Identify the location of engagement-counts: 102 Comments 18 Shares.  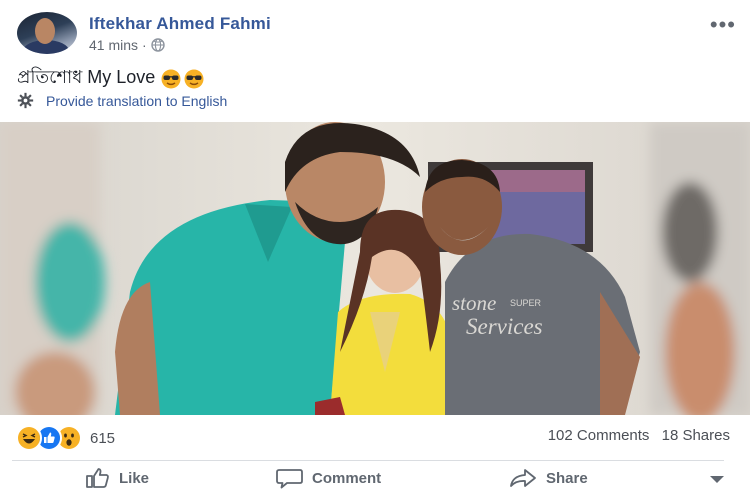
(639, 435).